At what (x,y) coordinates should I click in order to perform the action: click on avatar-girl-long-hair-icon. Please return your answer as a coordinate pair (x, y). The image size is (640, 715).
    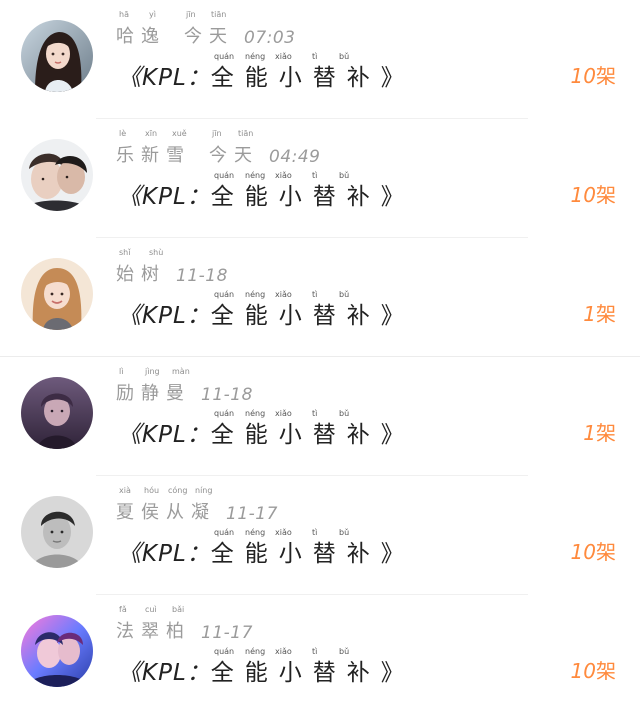
    Looking at the image, I should click on (57, 56).